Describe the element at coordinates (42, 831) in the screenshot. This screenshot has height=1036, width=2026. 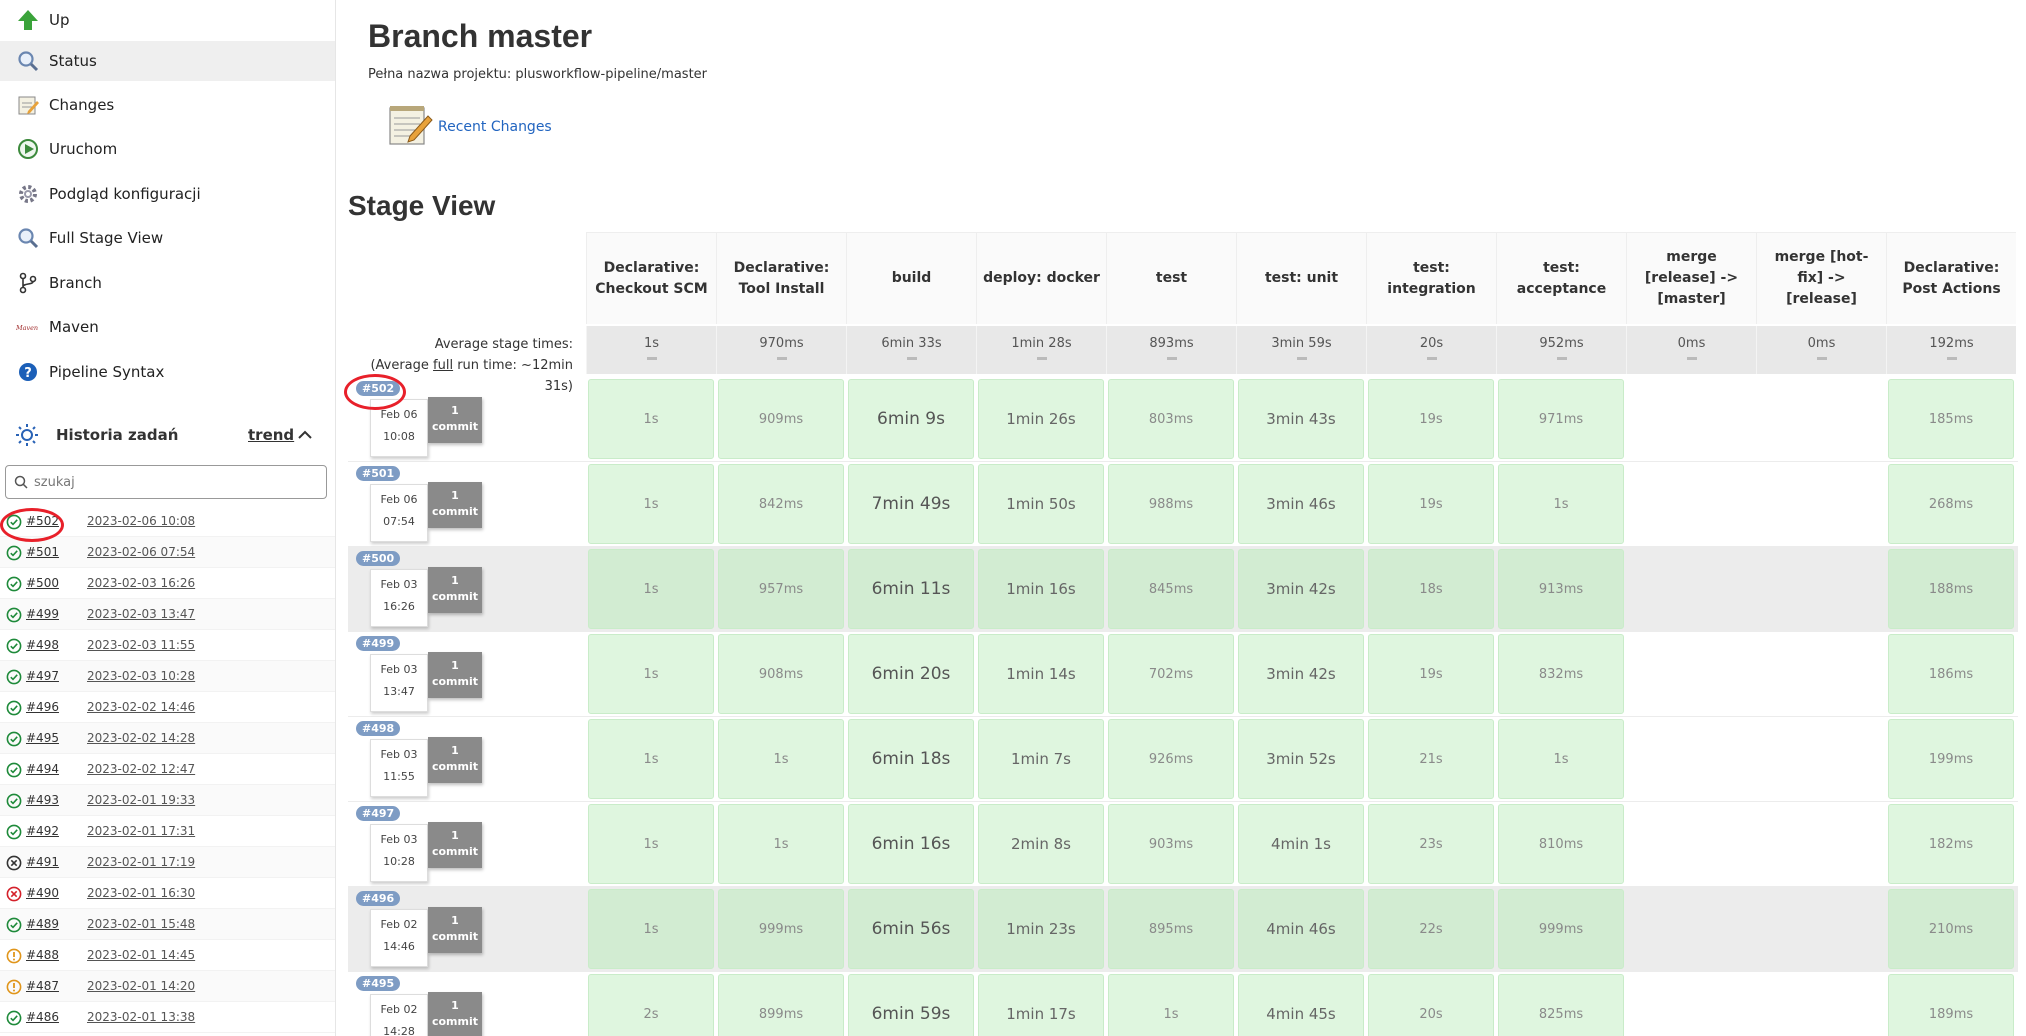
I see `build-number-link: #492` at that location.